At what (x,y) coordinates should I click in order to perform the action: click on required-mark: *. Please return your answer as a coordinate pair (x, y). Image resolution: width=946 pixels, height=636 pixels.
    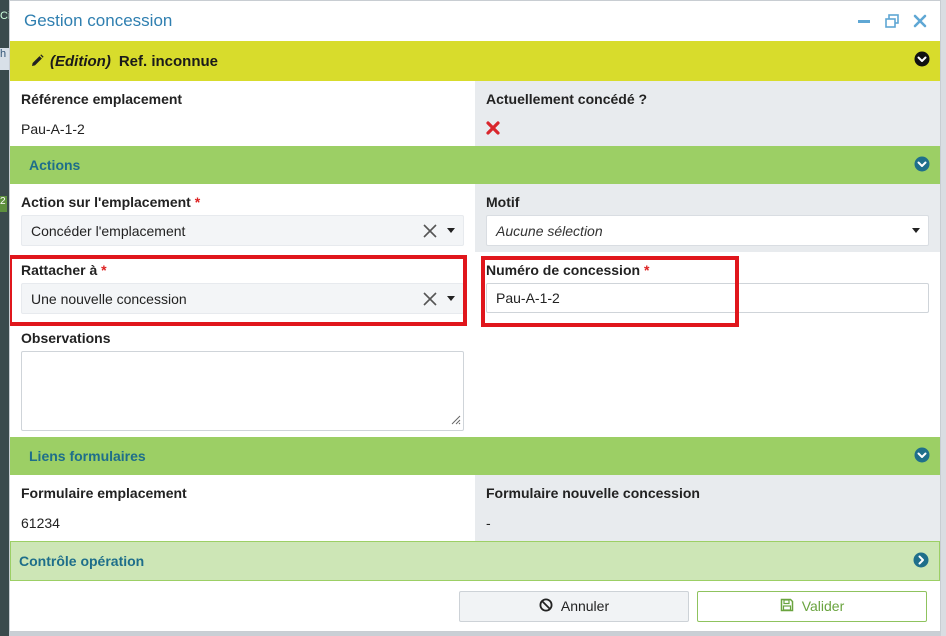
    Looking at the image, I should click on (197, 202).